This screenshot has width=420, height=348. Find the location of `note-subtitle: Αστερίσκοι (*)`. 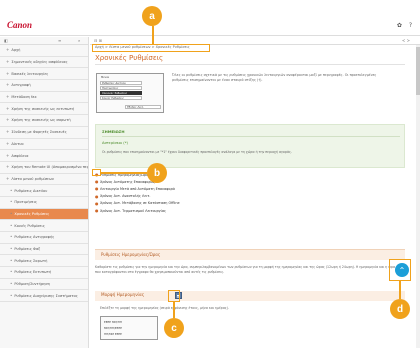

note-subtitle: Αστερίσκοι (*) is located at coordinates (115, 143).